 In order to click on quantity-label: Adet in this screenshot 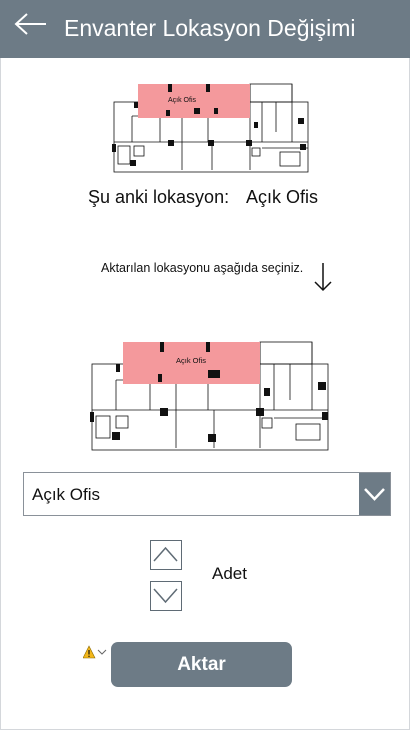, I will do `click(229, 573)`.